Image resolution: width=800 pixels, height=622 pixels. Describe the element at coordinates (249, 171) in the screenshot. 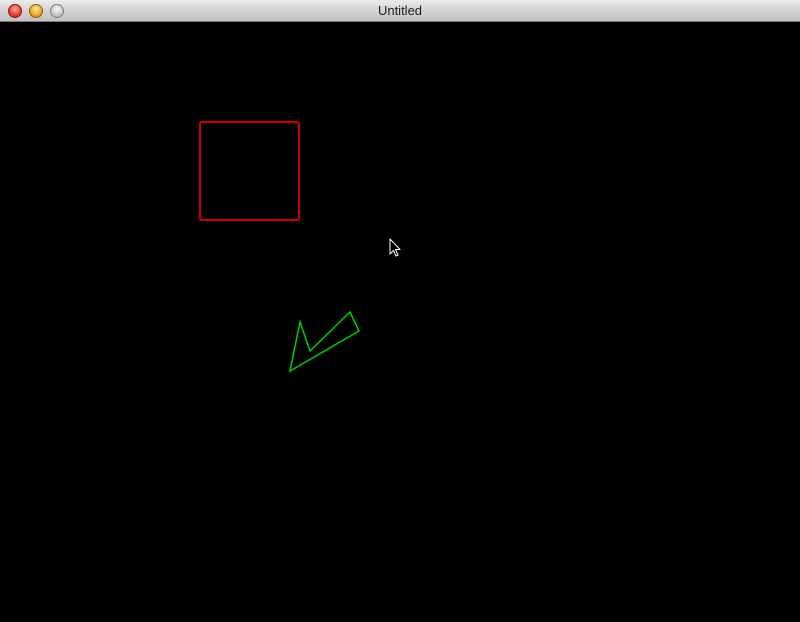

I see `red-square-outline` at that location.